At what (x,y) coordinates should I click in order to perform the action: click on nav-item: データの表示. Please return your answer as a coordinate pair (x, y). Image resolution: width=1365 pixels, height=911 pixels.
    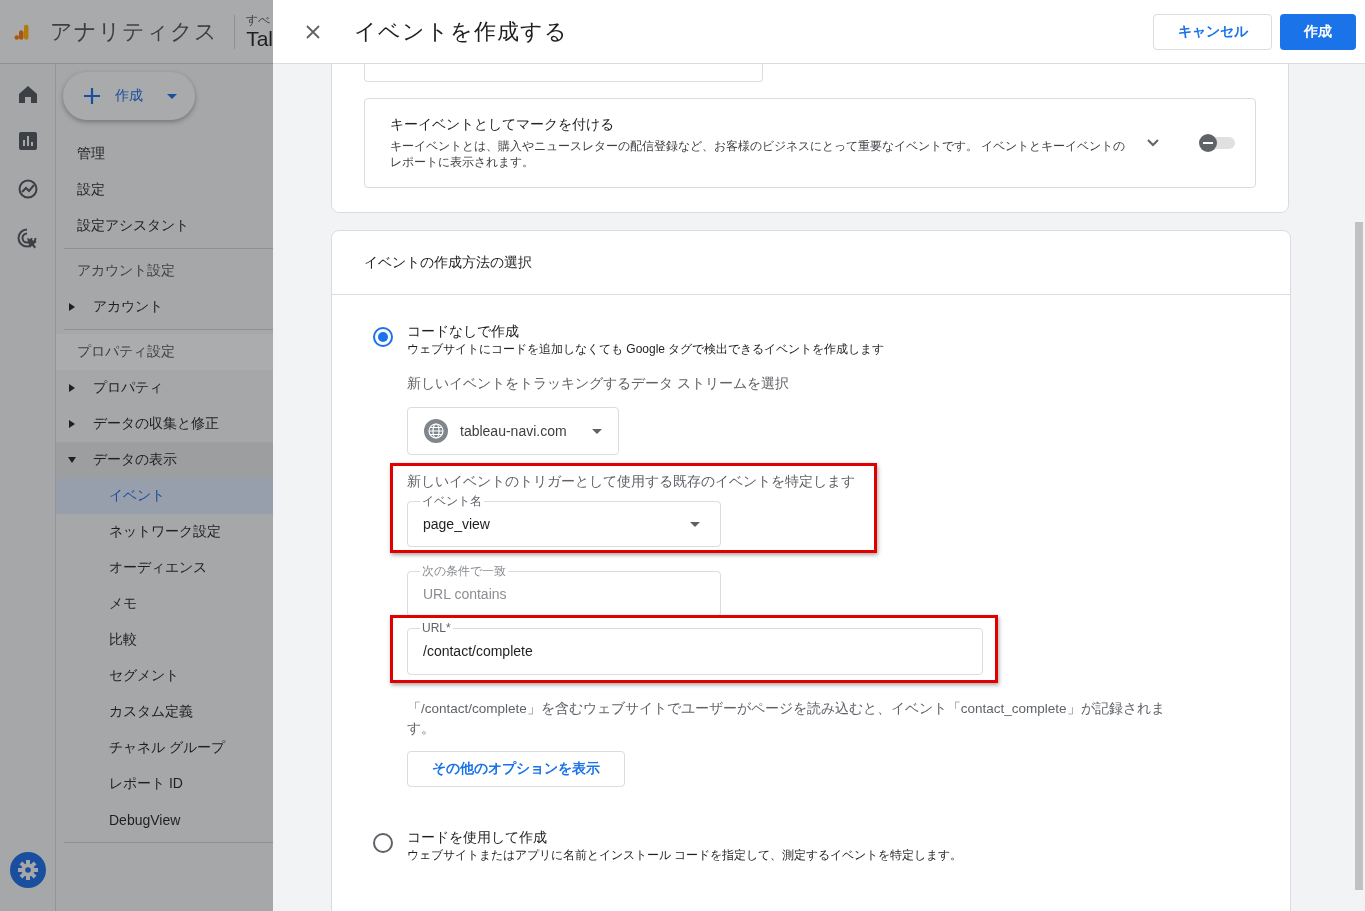
    Looking at the image, I should click on (164, 460).